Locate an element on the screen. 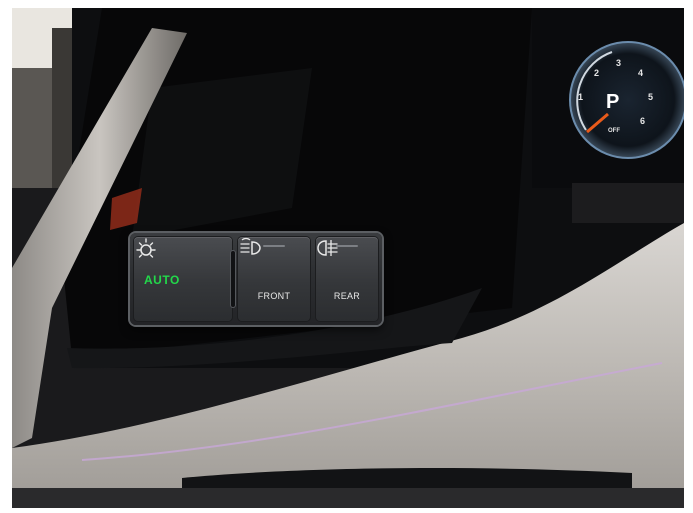 The image size is (693, 513). rear-fog-light-button: REAR is located at coordinates (347, 279).